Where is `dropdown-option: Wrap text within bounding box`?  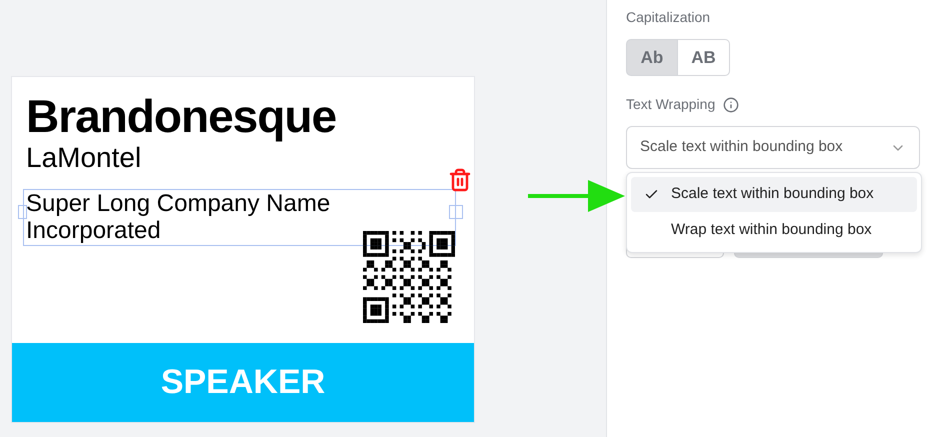
dropdown-option: Wrap text within bounding box is located at coordinates (774, 230).